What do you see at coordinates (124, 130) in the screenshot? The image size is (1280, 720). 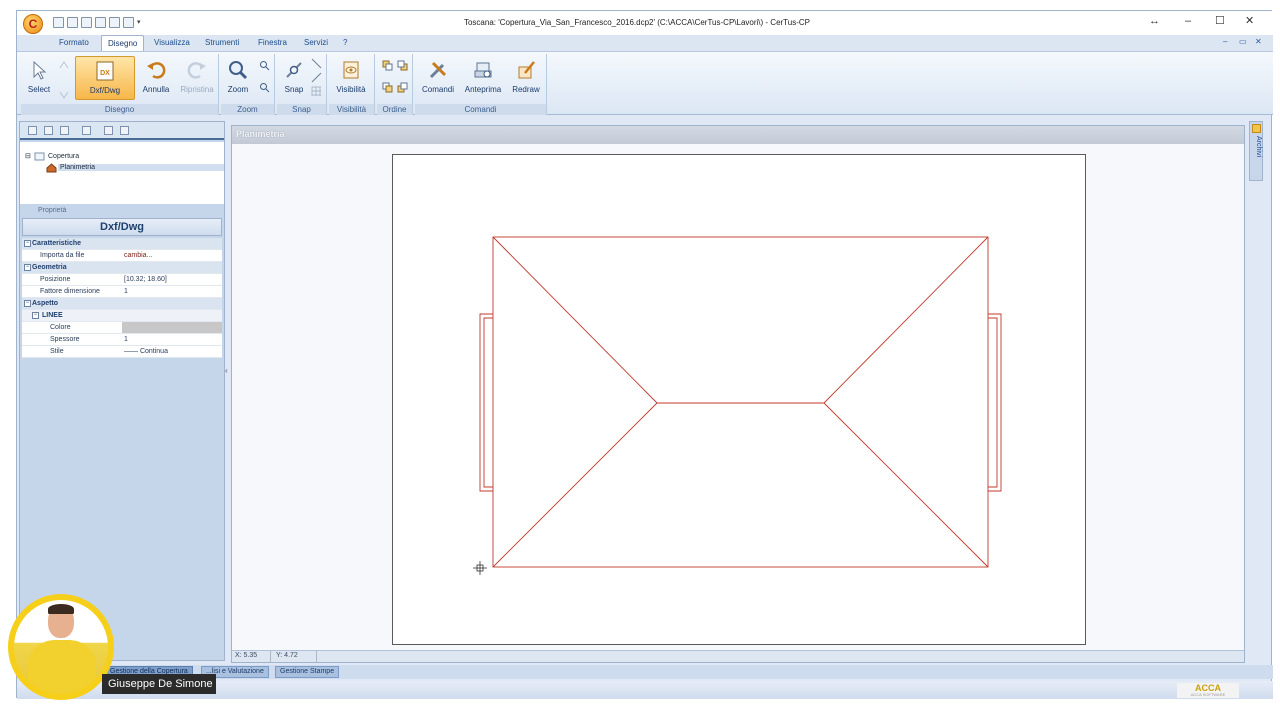 I see `collapse-all-icon` at bounding box center [124, 130].